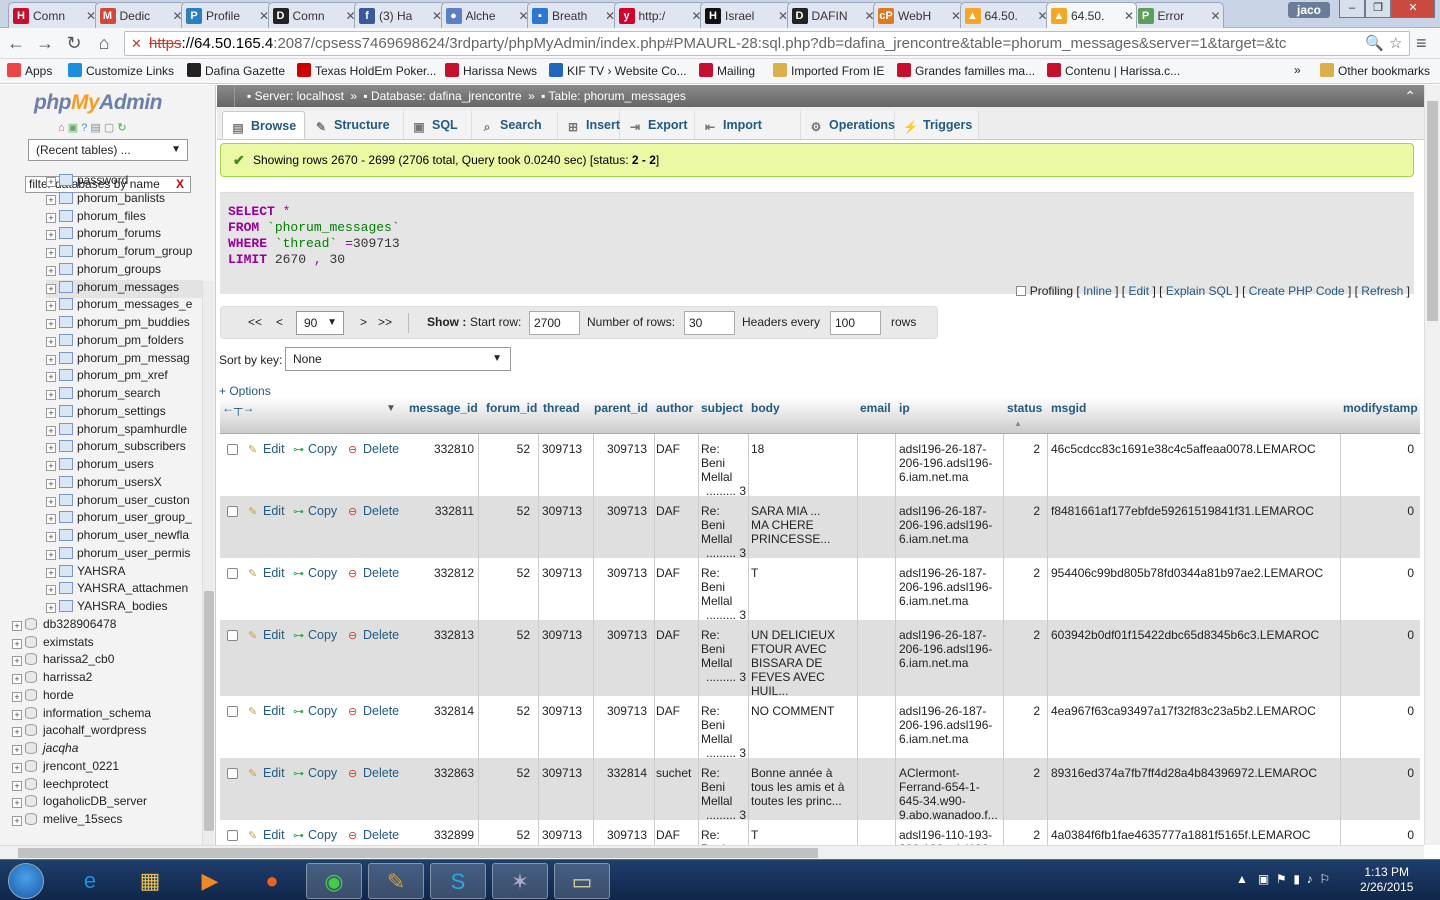  What do you see at coordinates (832, 15) in the screenshot?
I see `browser-tab: D DAFIN ✕` at bounding box center [832, 15].